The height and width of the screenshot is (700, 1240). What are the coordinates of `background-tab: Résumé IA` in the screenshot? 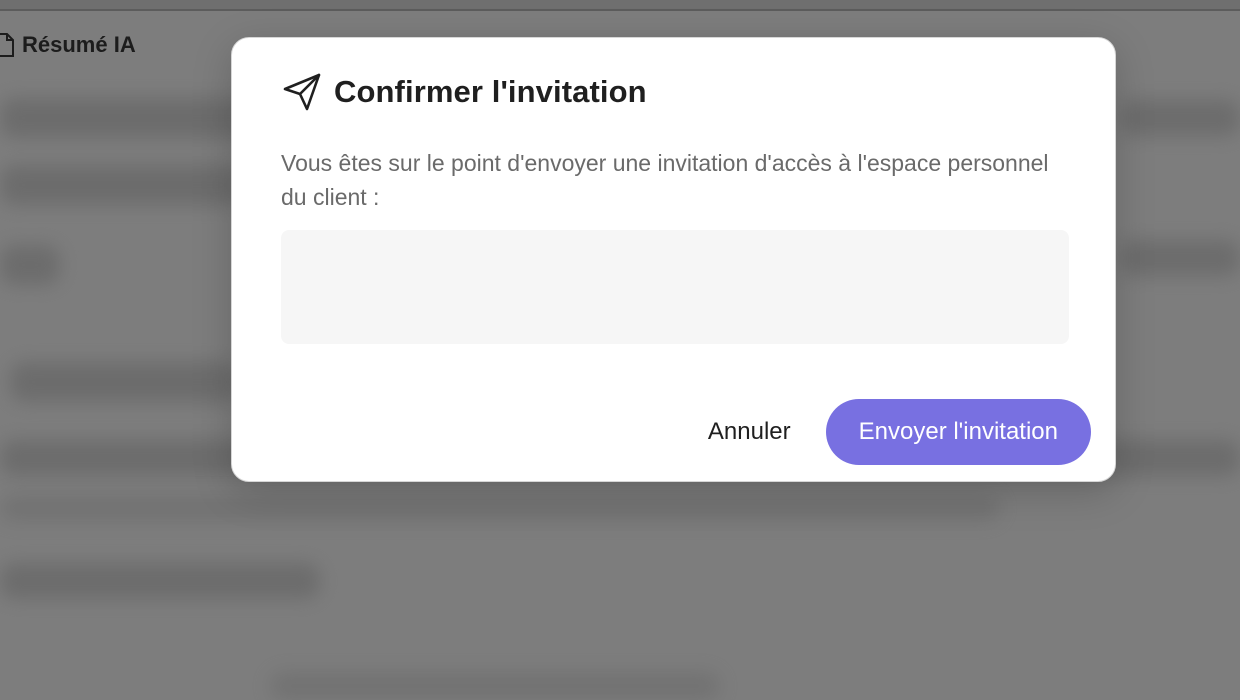 It's located at (68, 45).